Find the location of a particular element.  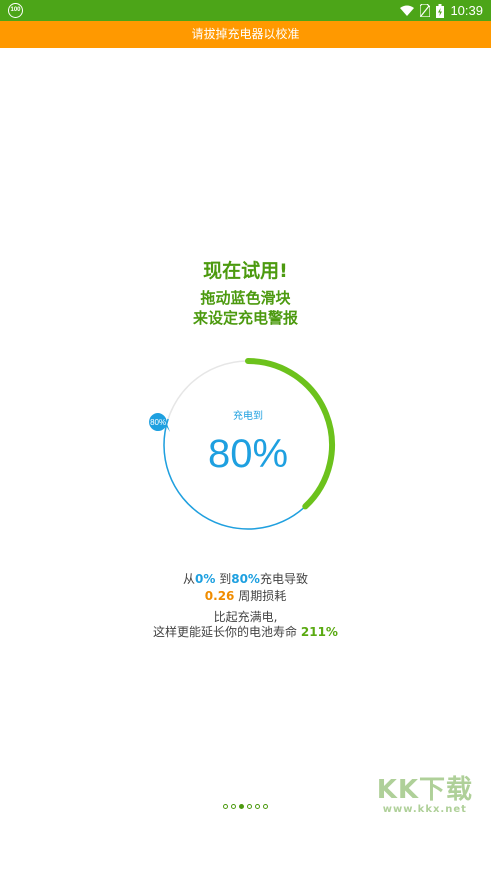

extend-life-line: 这样更能延长你的电池寿命 211% is located at coordinates (245, 632).